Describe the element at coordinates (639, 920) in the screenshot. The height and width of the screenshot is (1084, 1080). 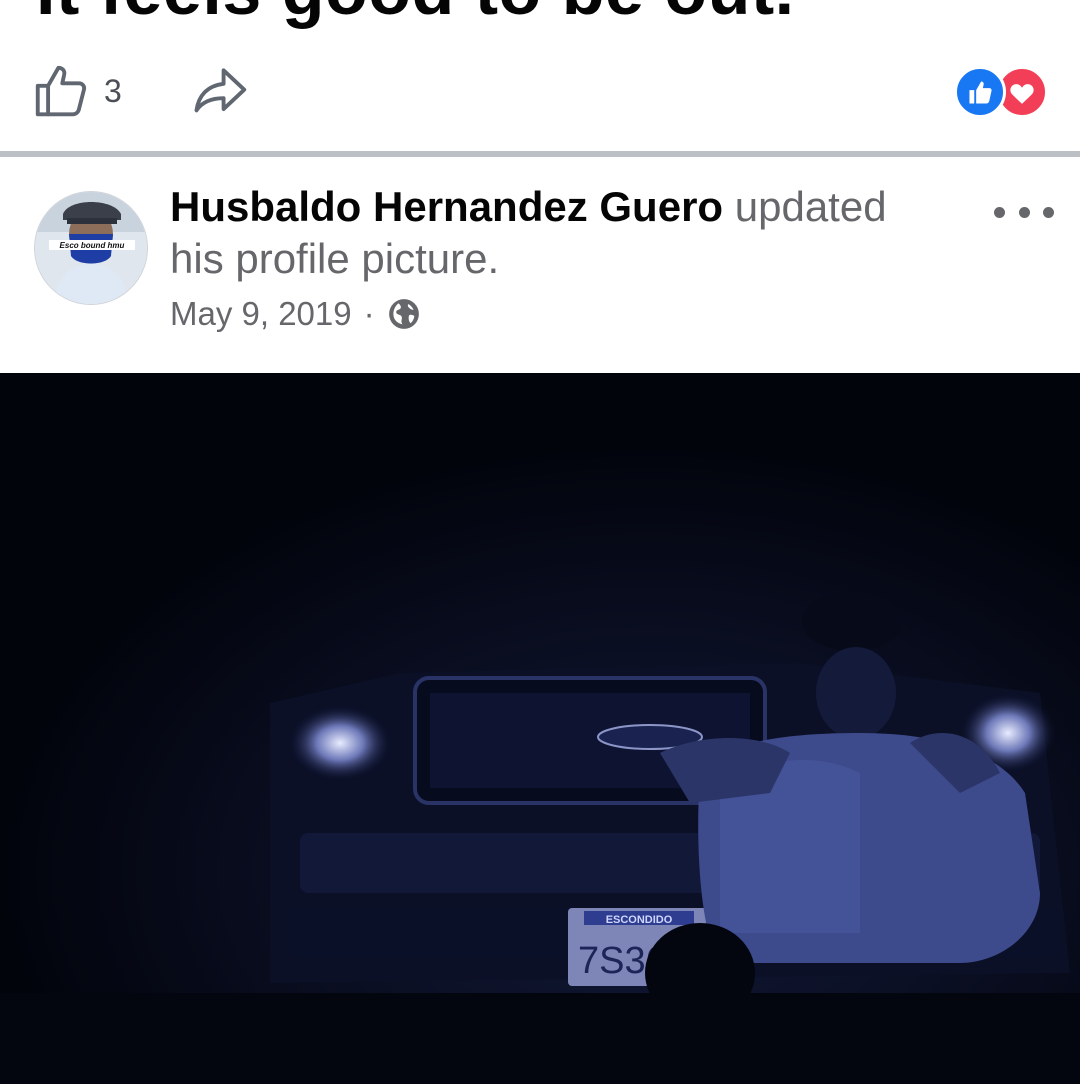
I see `plate-city: ESCONDIDO` at that location.